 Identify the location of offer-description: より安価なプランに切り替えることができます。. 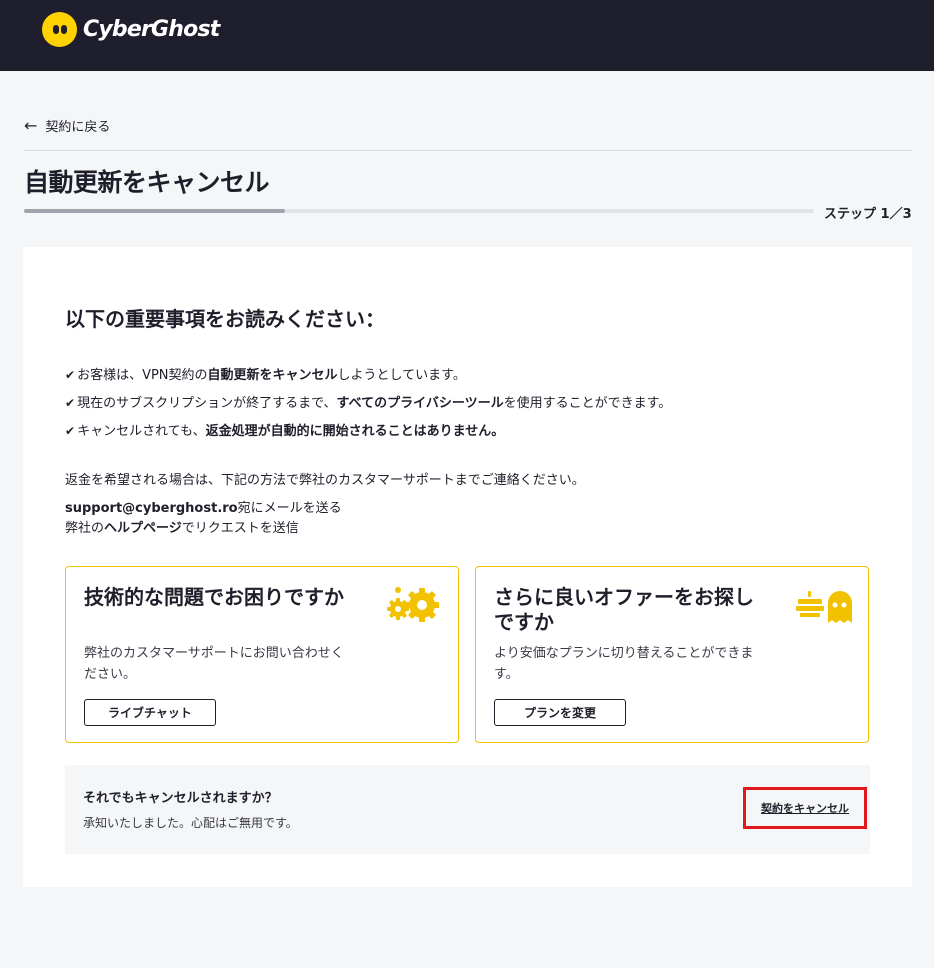
(624, 664).